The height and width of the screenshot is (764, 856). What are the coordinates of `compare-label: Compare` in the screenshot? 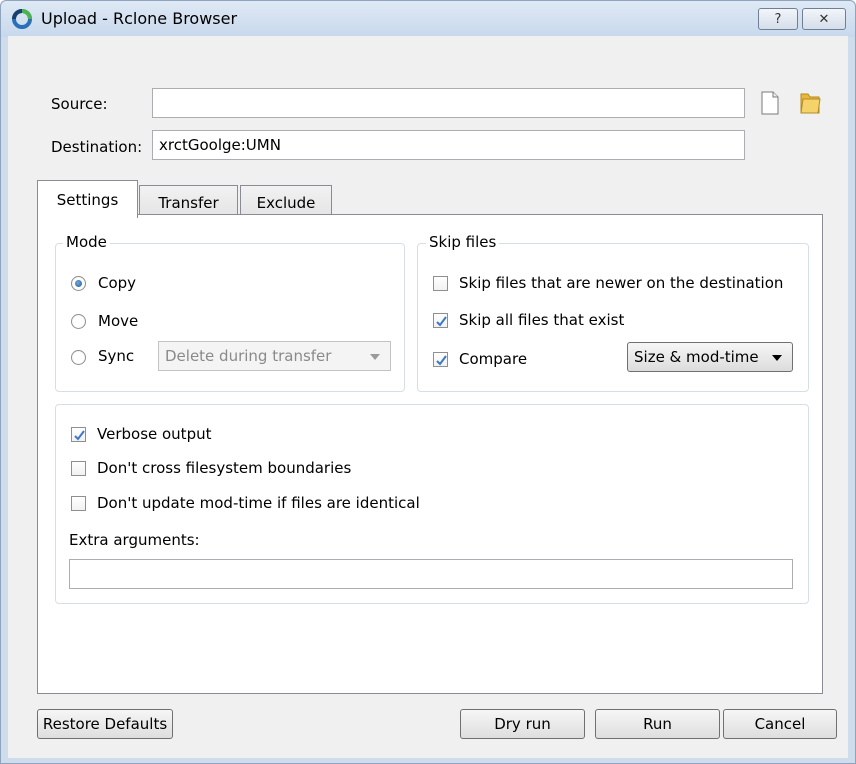 It's located at (493, 359).